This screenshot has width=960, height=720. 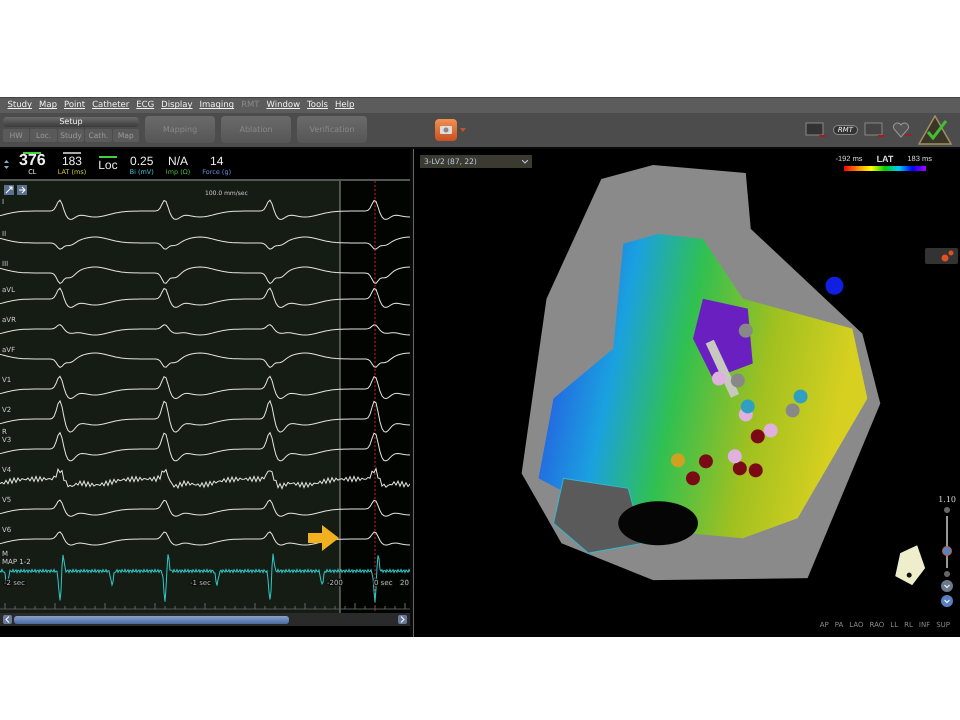 What do you see at coordinates (32, 161) in the screenshot?
I see `readout-value: 376` at bounding box center [32, 161].